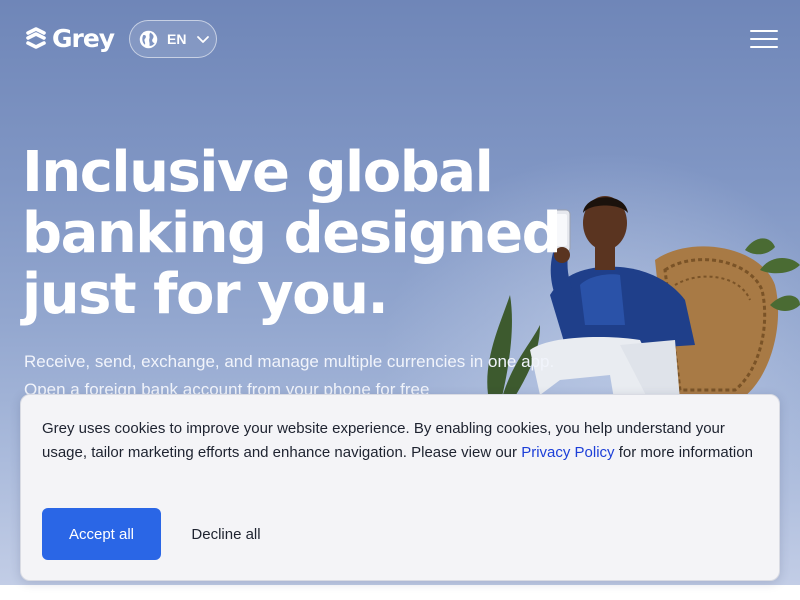  I want to click on headline-line-2: banking designed, so click(292, 233).